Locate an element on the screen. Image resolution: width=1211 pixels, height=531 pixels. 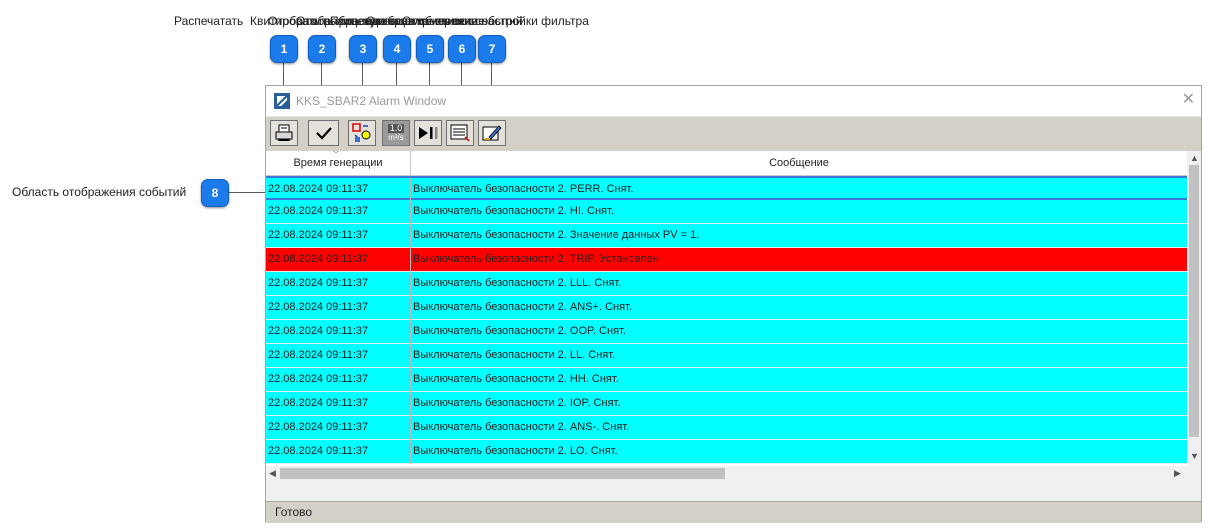
print-icon is located at coordinates (284, 132).